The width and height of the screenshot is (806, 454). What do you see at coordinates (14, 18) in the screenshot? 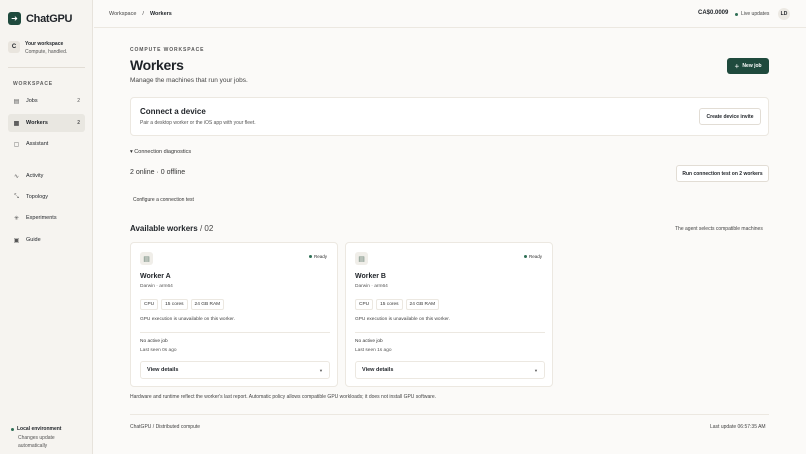
I see `arrow-right-icon: ➜` at bounding box center [14, 18].